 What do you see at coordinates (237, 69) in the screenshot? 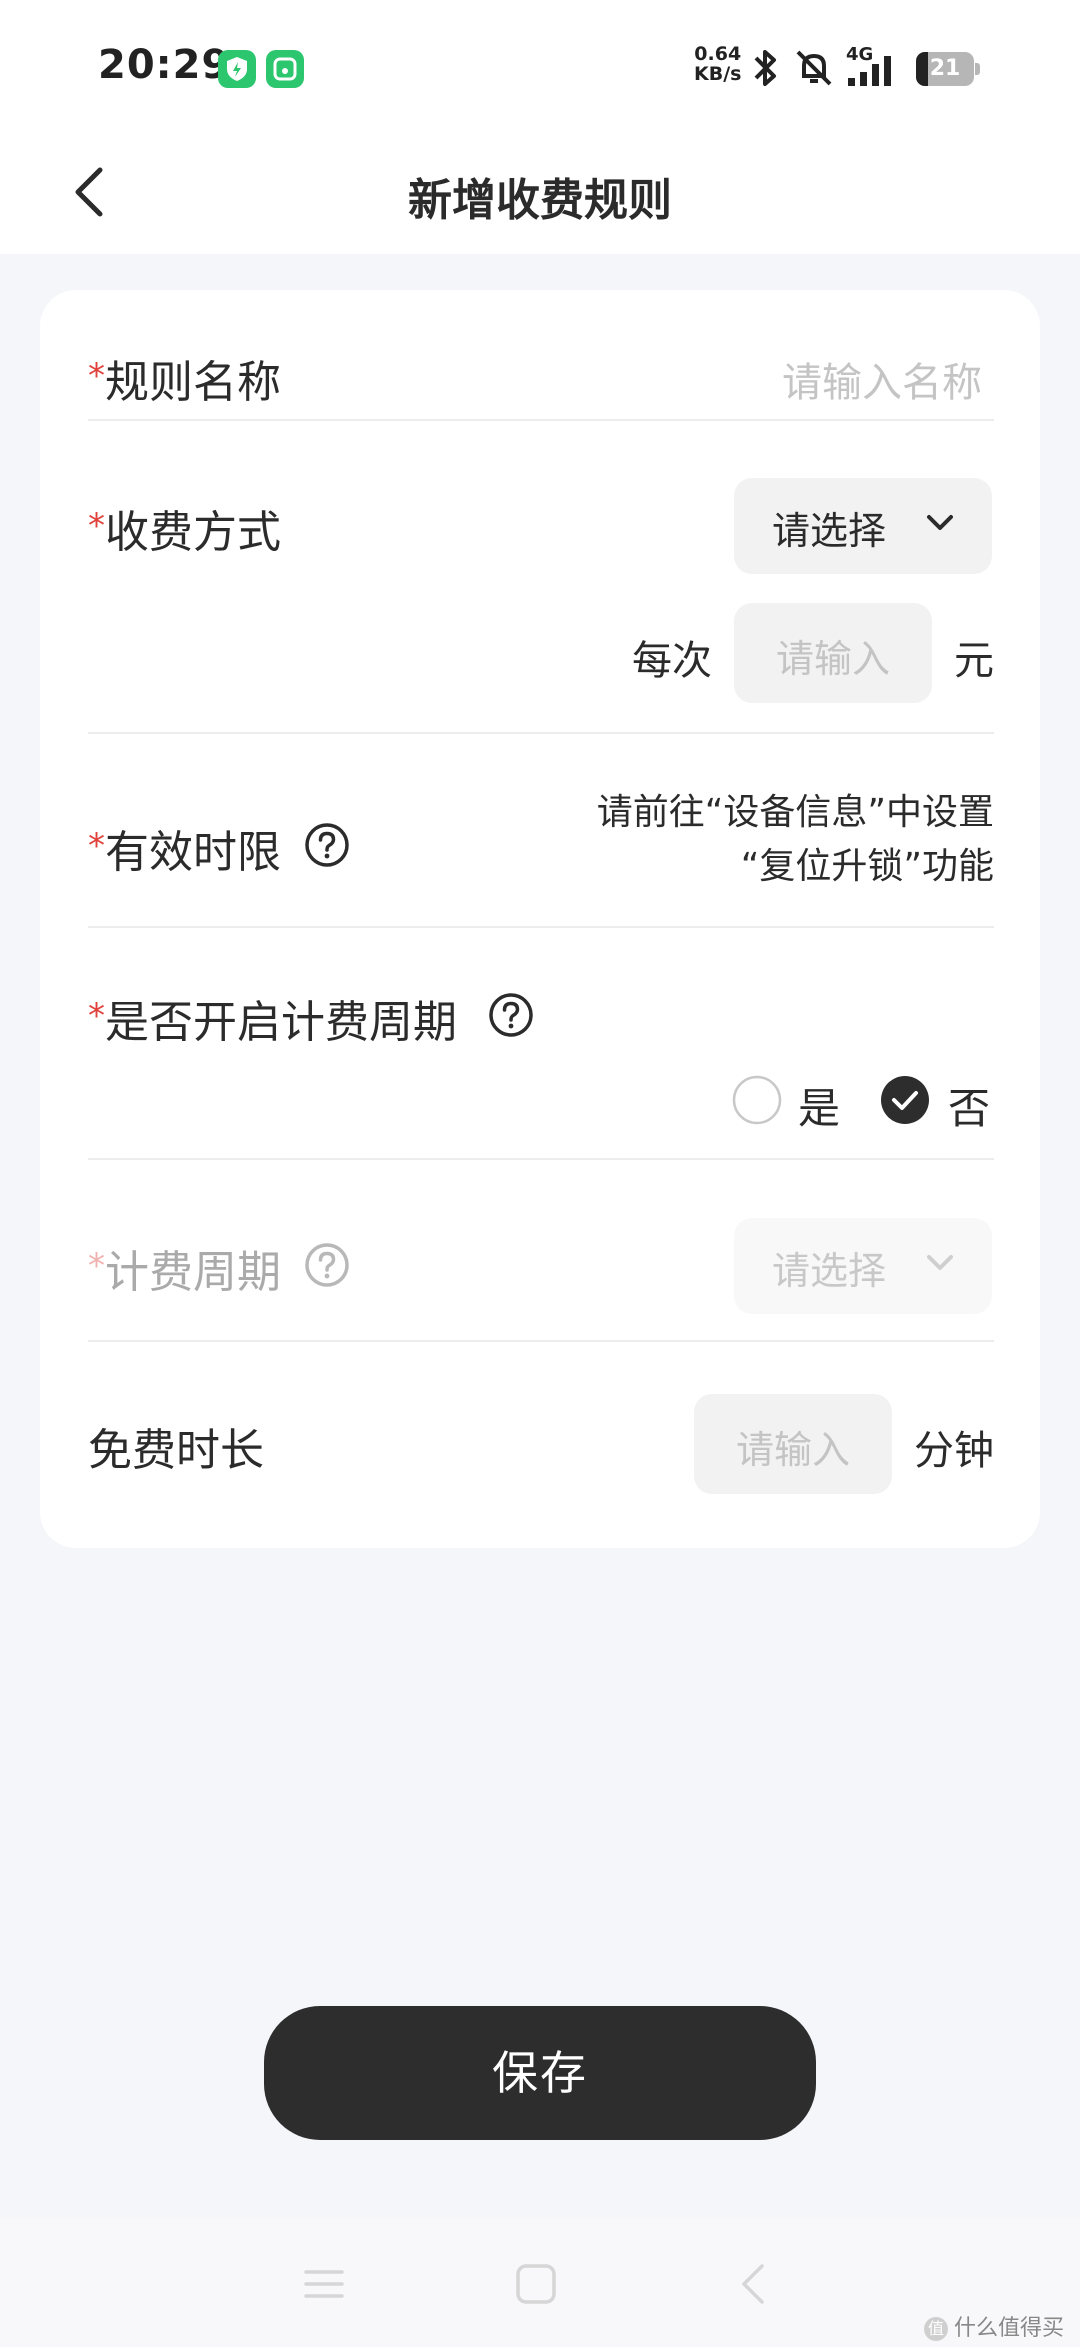
I see `shield-app-icon` at bounding box center [237, 69].